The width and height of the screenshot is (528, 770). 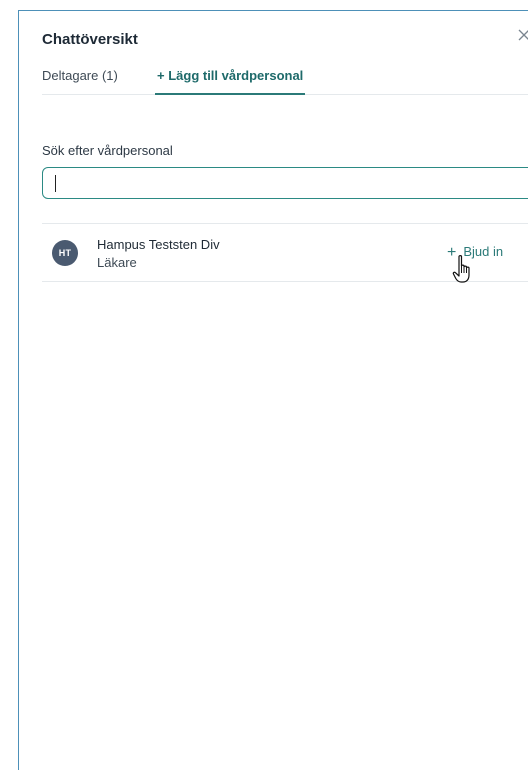 I want to click on person-name: Hampus Teststen Div, so click(x=158, y=244).